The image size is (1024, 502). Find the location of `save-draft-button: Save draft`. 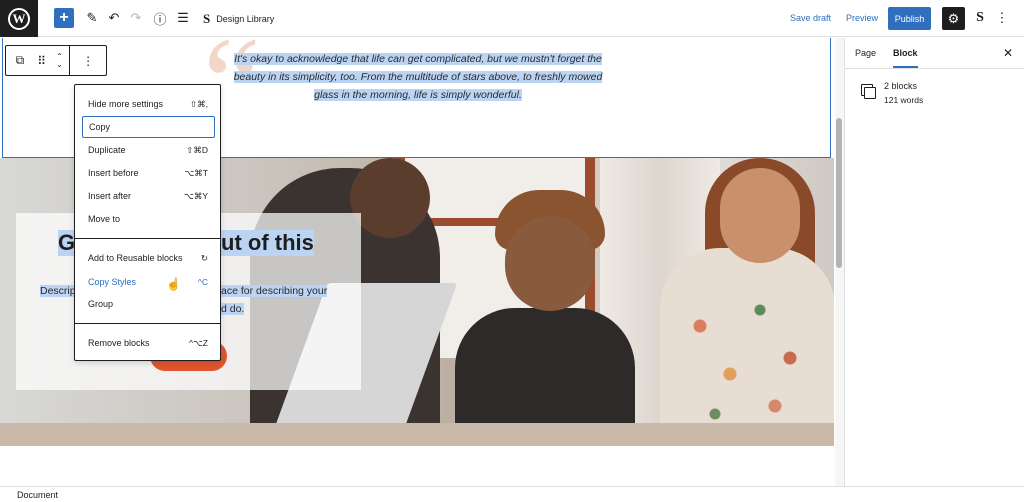

save-draft-button: Save draft is located at coordinates (810, 18).